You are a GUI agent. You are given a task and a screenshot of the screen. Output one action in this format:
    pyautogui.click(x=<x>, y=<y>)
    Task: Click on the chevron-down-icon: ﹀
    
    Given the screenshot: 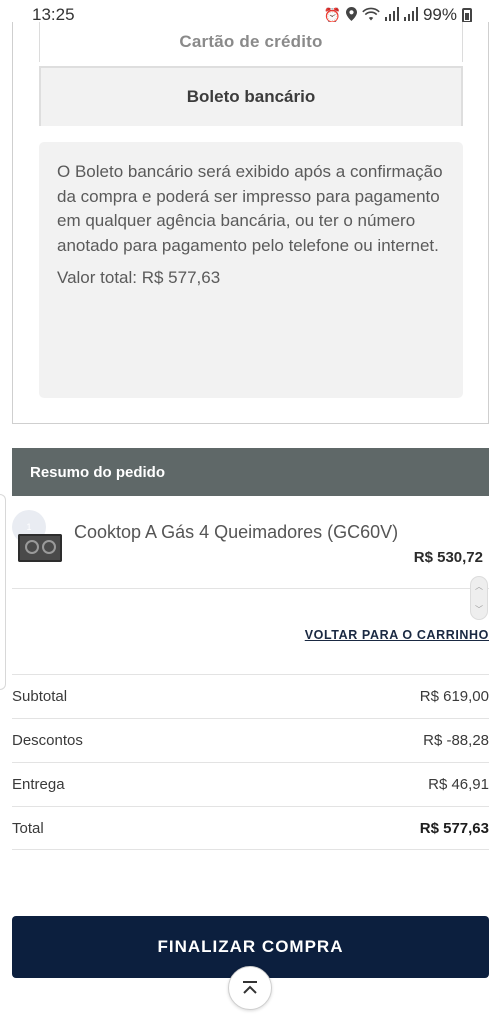 What is the action you would take?
    pyautogui.click(x=479, y=609)
    